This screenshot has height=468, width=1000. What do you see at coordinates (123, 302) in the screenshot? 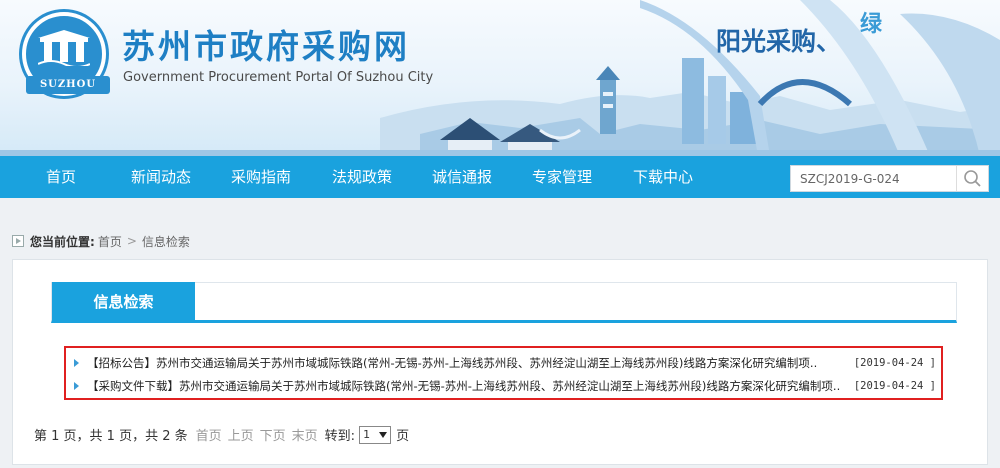
I see `tab-info-search: 信息检索` at bounding box center [123, 302].